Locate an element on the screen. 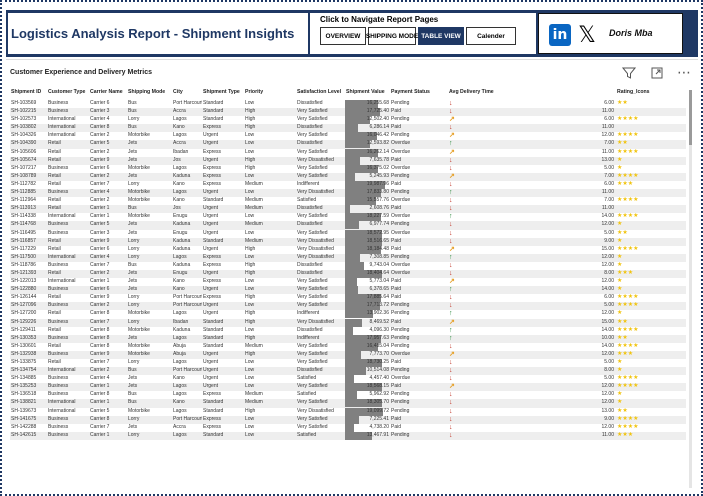 The width and height of the screenshot is (703, 496). table-cell: Carrier 9 is located at coordinates (100, 297).